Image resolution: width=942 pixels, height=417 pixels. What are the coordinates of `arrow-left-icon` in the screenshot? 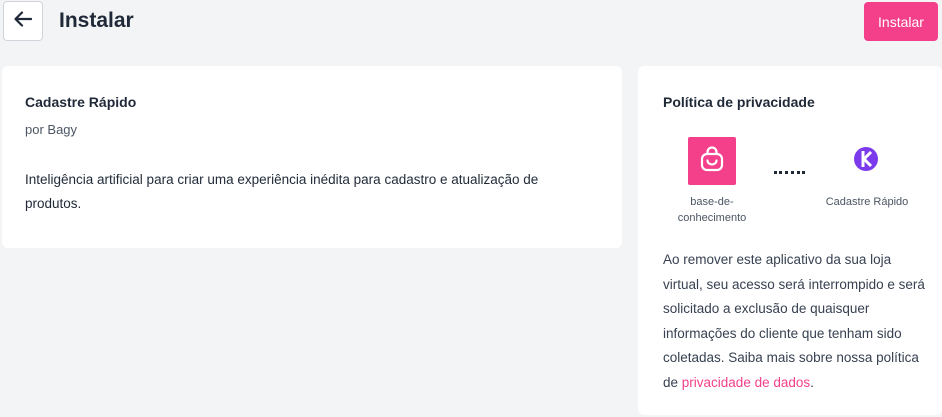 It's located at (23, 21).